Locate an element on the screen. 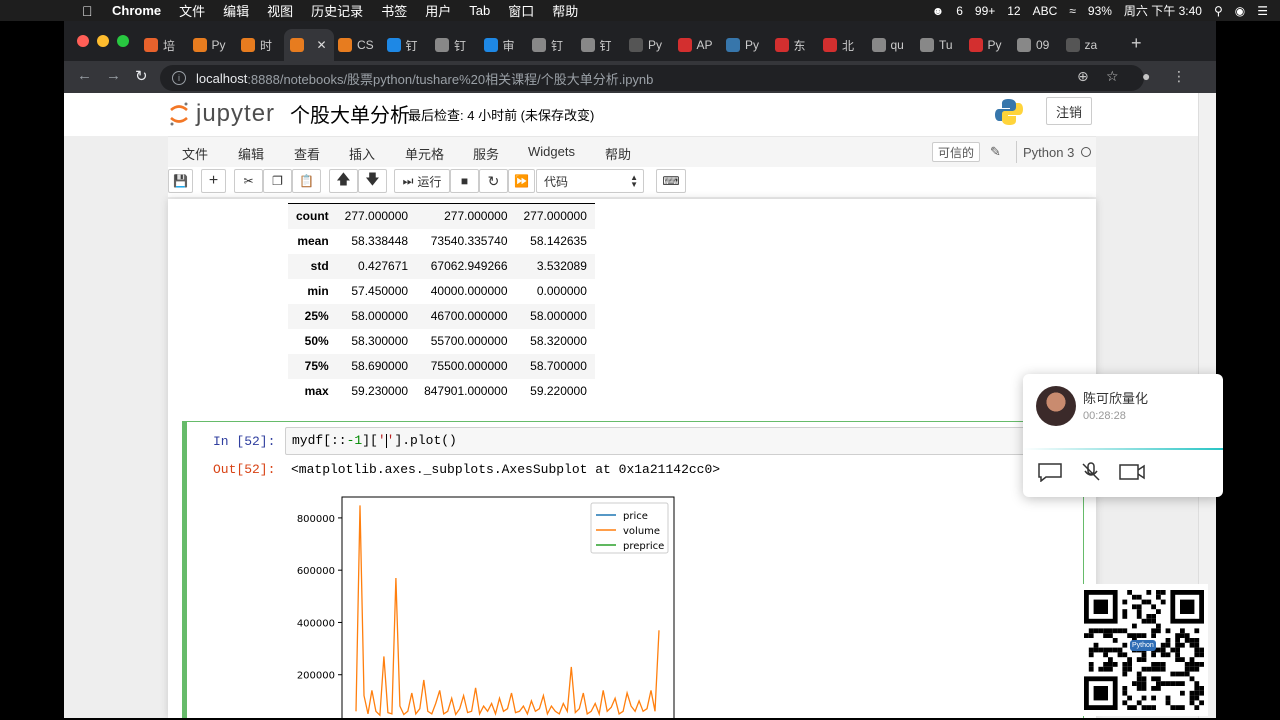 This screenshot has width=1280, height=720. mail-count: 99+ is located at coordinates (985, 11).